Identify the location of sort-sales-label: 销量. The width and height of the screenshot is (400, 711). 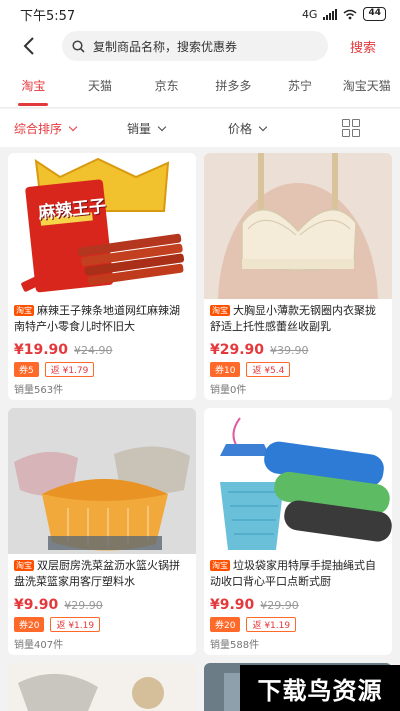
(139, 129).